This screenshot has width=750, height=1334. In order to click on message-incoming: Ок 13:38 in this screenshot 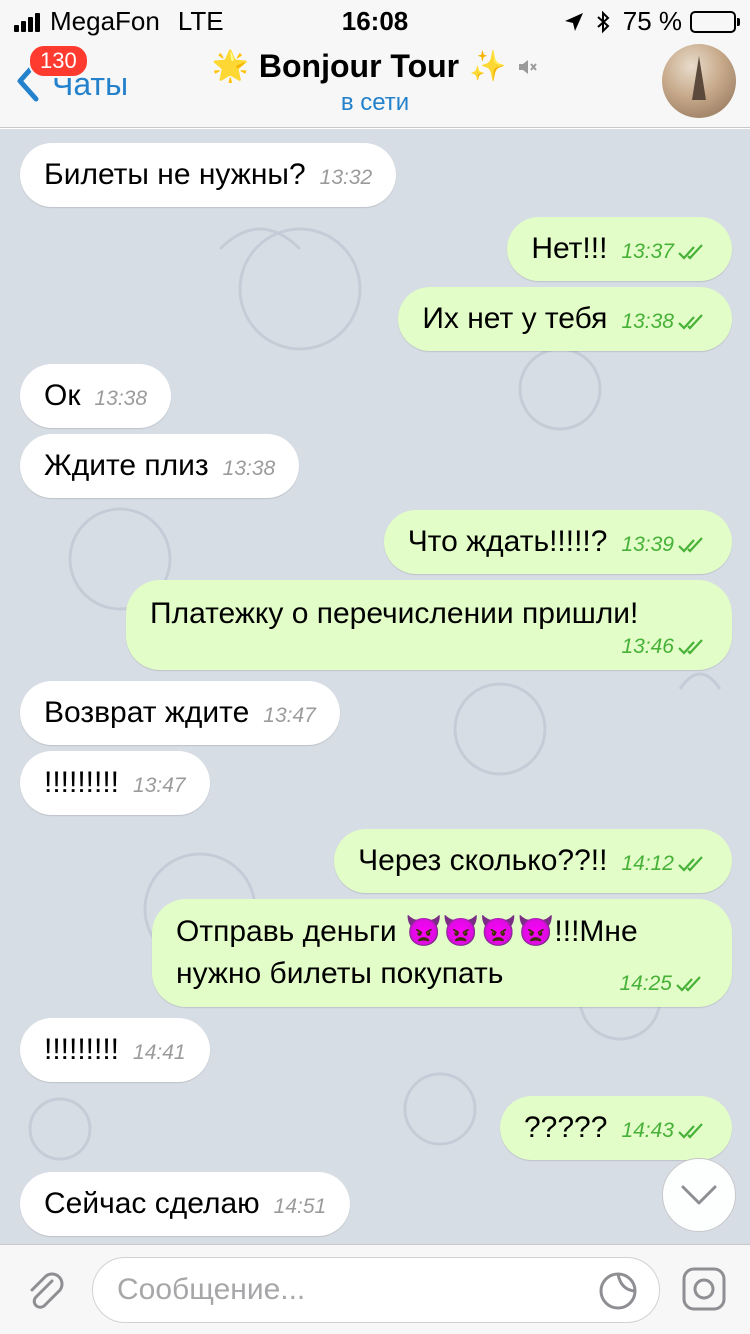, I will do `click(96, 396)`.